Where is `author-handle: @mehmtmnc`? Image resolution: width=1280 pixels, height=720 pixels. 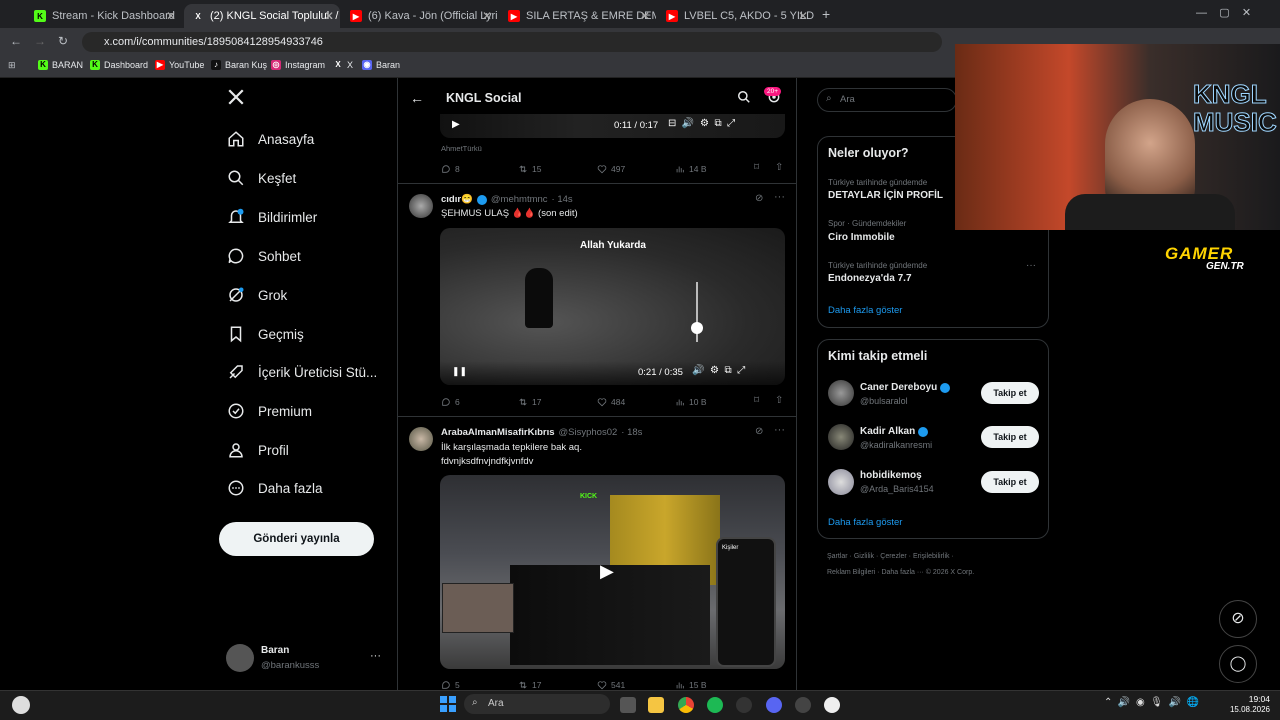 author-handle: @mehmtmnc is located at coordinates (519, 199).